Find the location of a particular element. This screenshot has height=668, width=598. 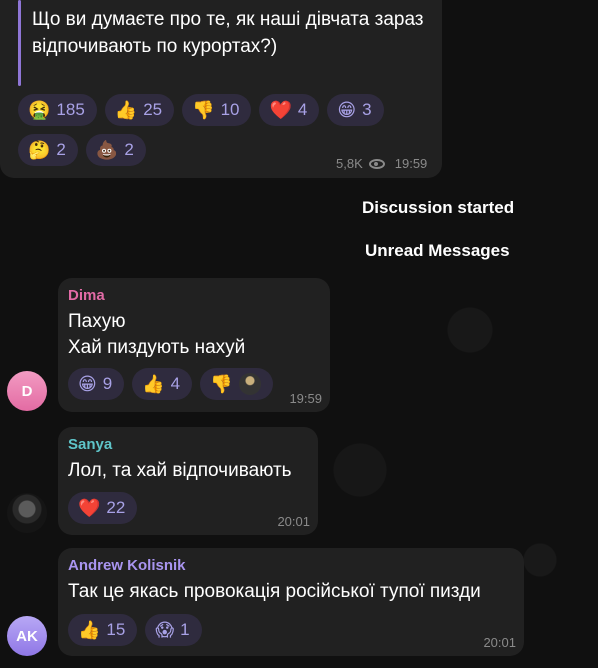

reaction-scream: 😱 1 is located at coordinates (173, 630).